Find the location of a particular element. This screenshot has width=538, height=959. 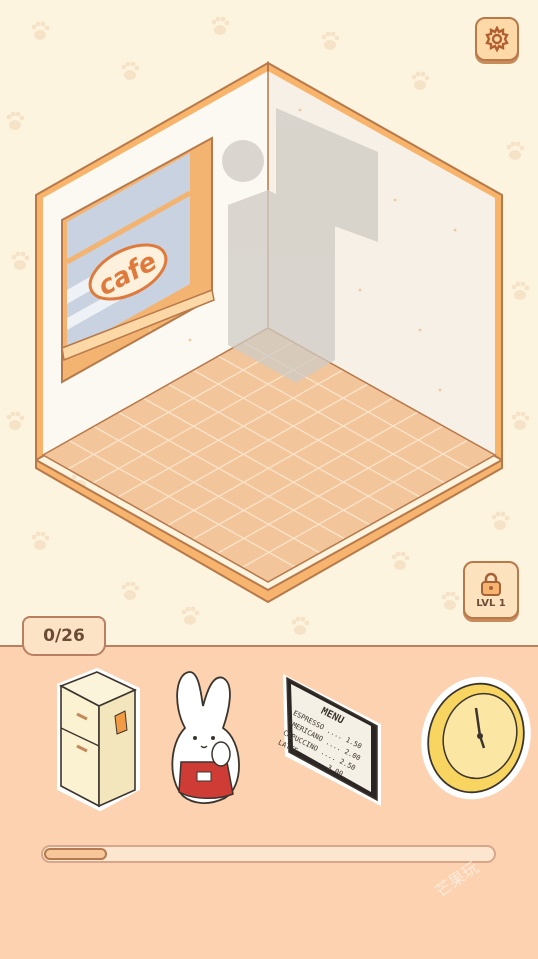

item-fridge is located at coordinates (97, 740).